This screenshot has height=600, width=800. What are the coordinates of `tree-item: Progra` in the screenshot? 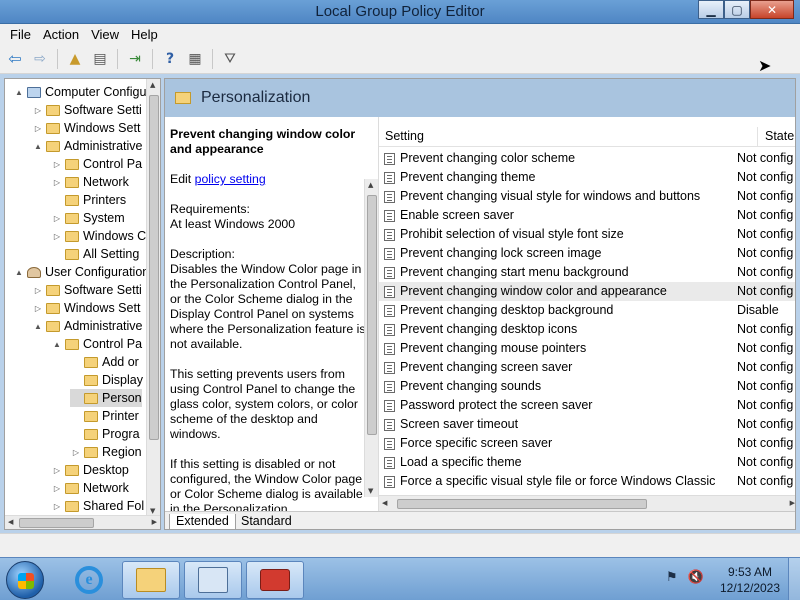 It's located at (105, 434).